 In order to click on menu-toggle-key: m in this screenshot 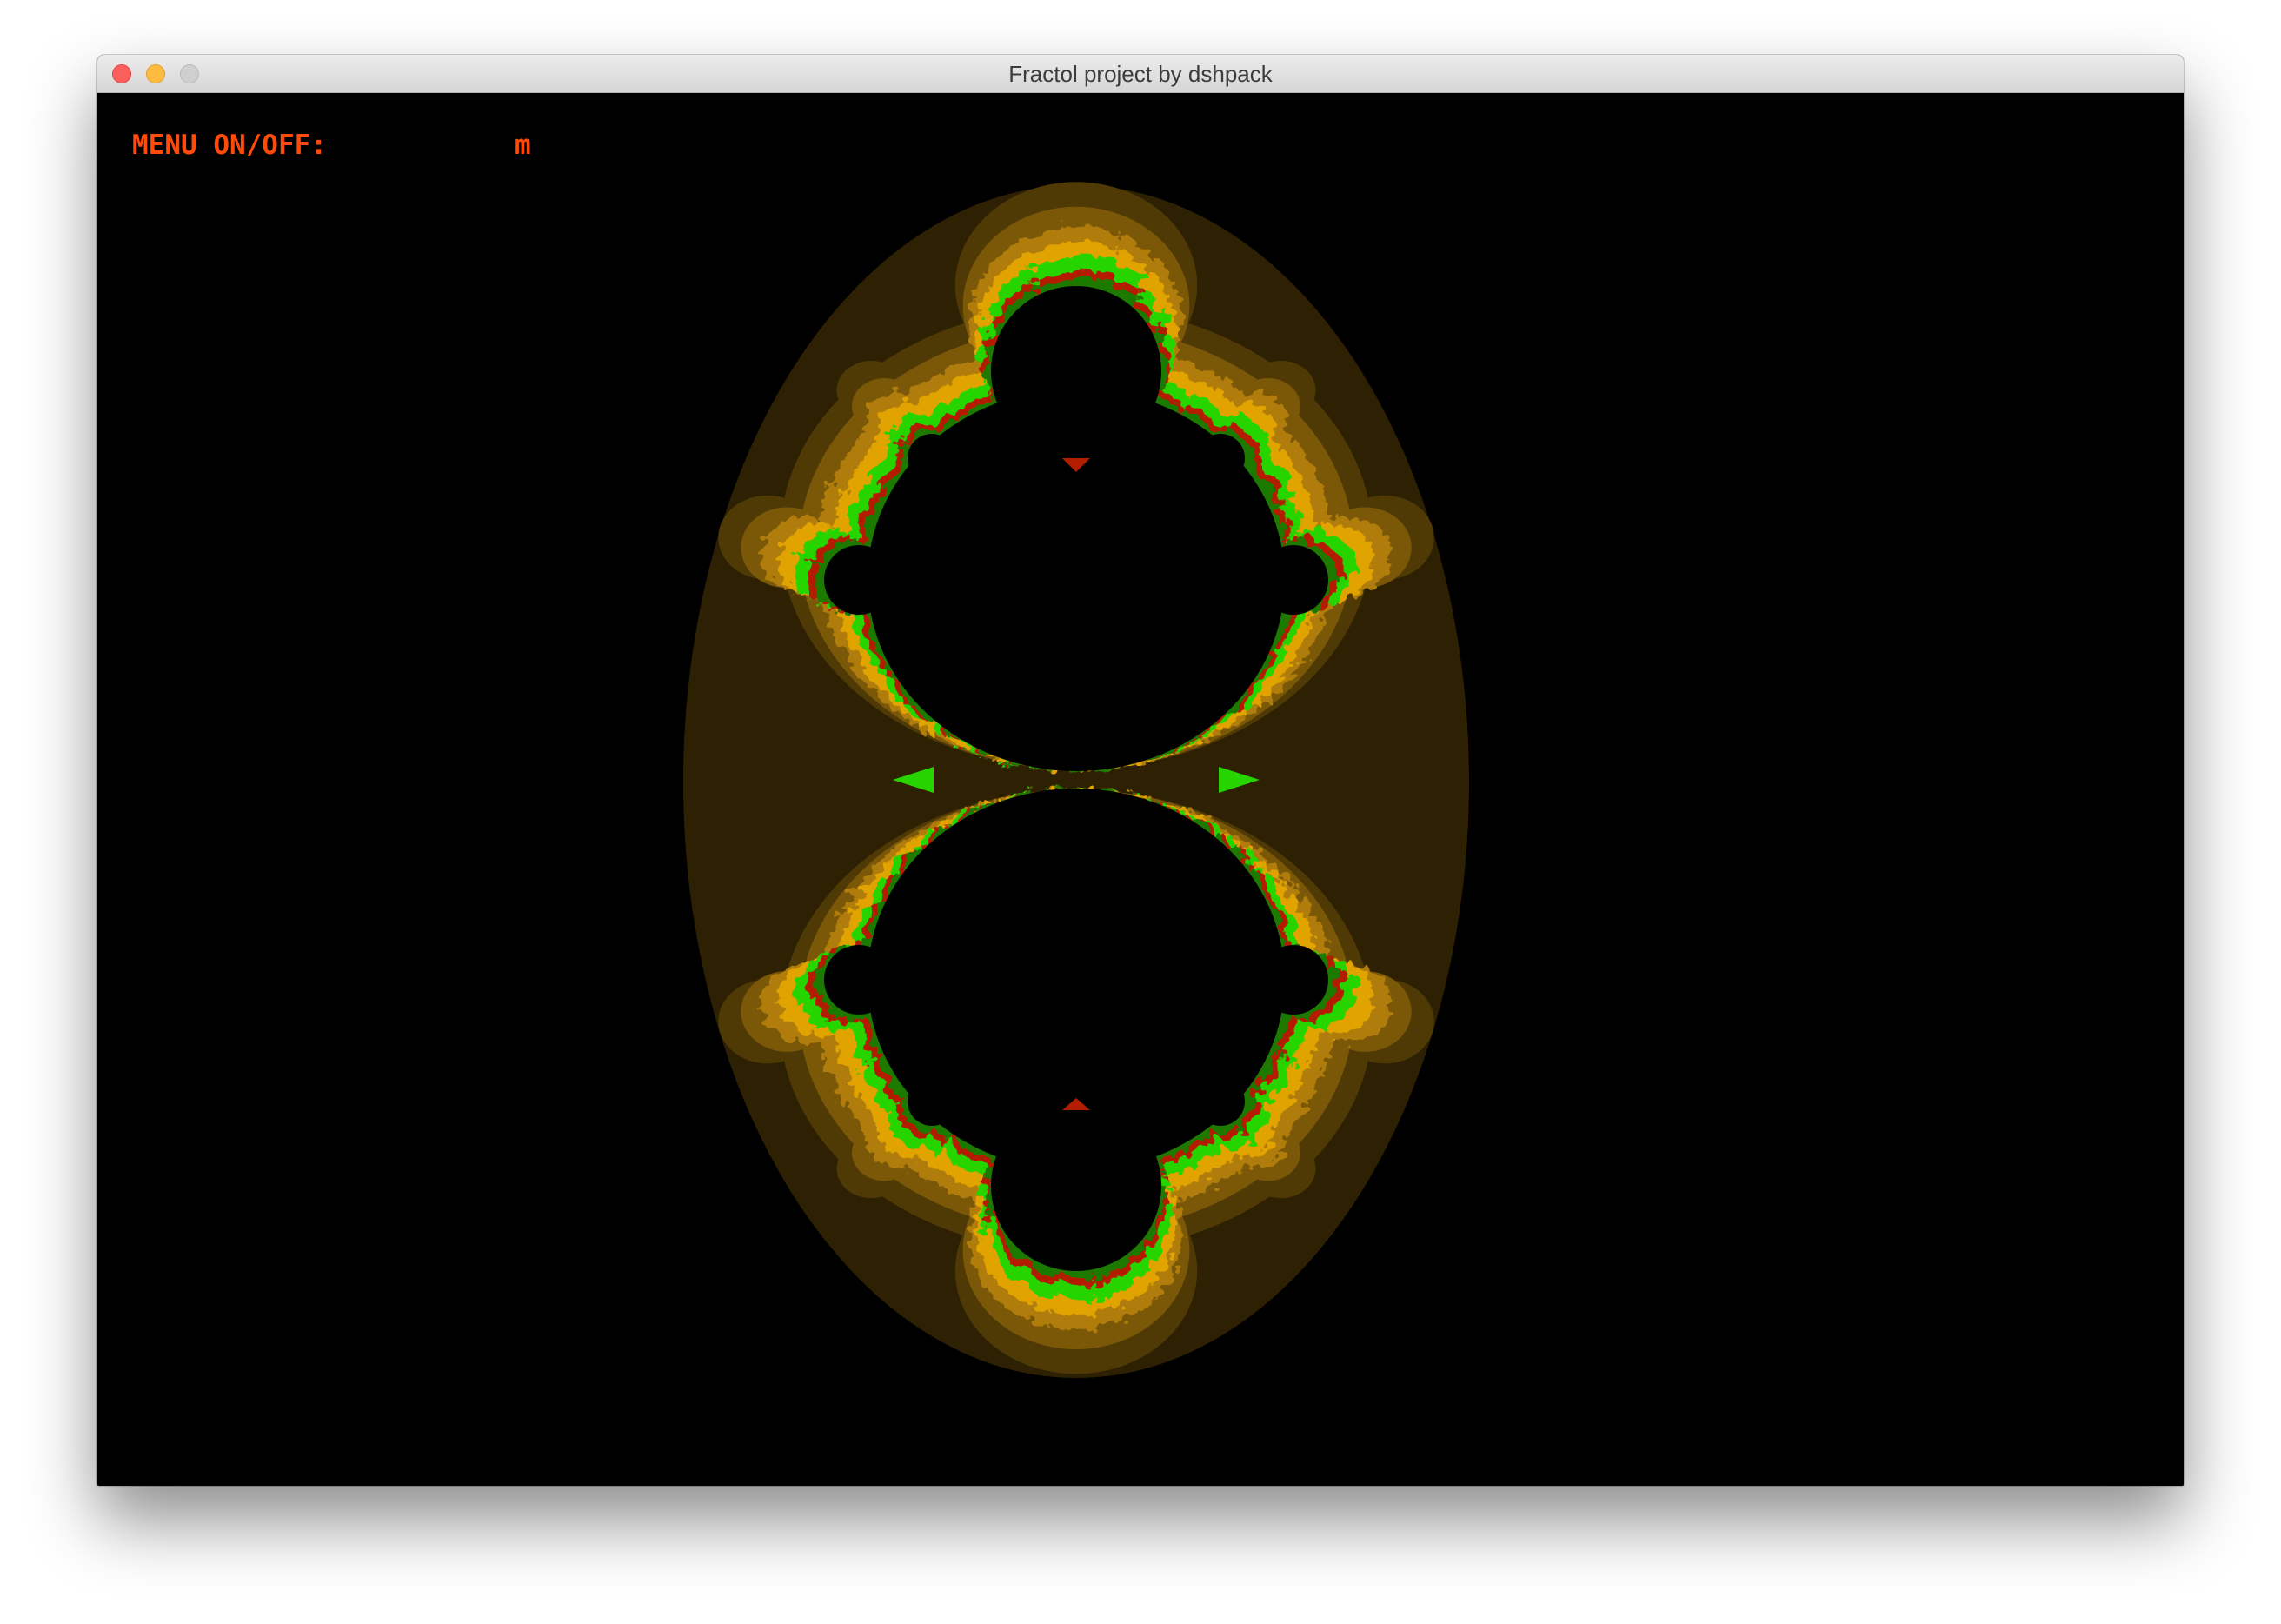, I will do `click(523, 145)`.